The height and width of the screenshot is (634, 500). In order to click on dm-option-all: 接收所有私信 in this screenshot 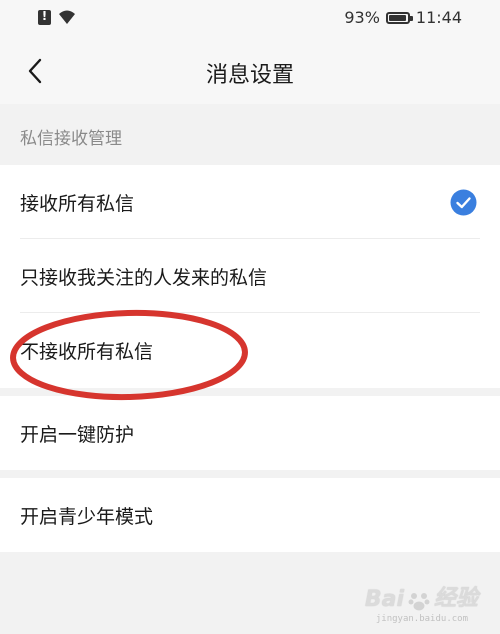, I will do `click(250, 202)`.